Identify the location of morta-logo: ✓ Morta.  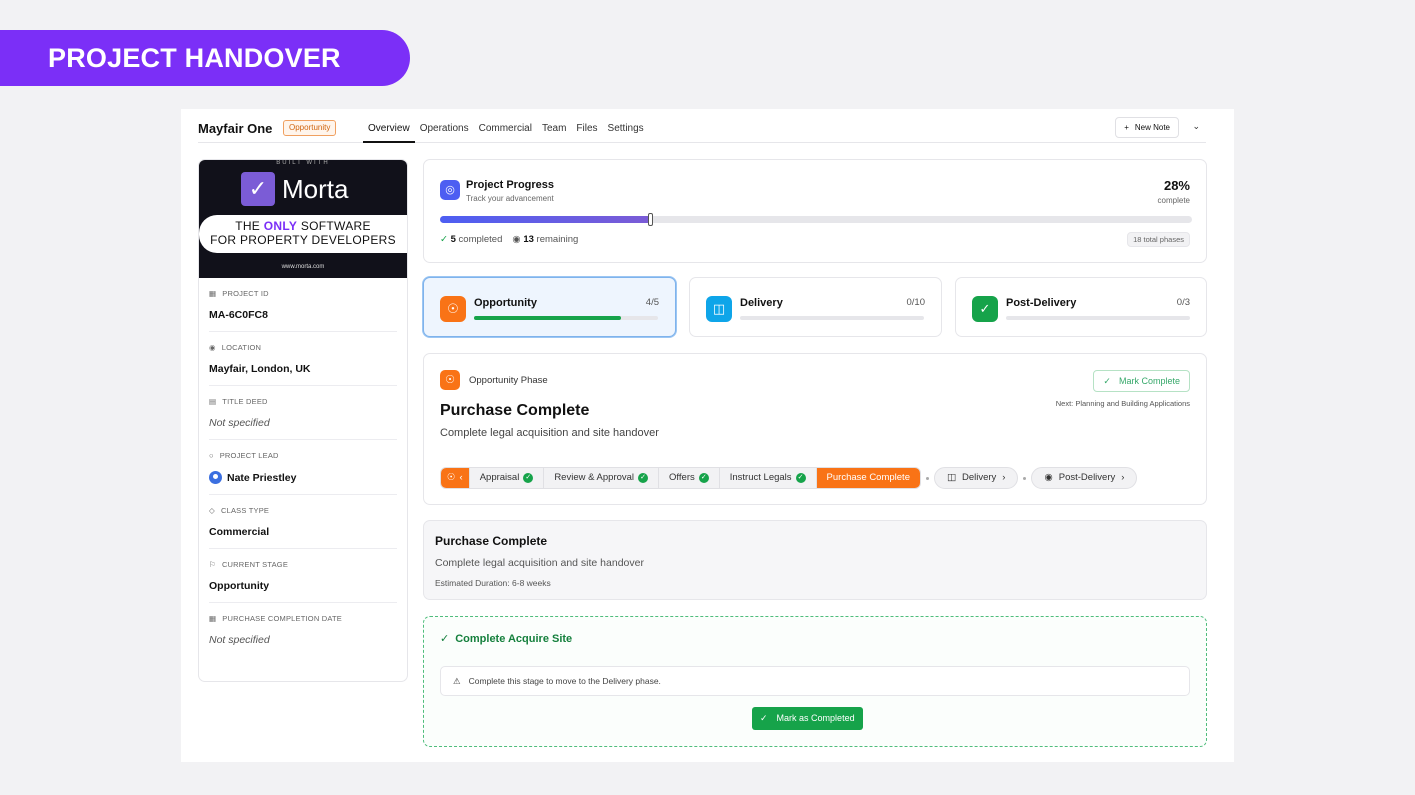
(294, 189).